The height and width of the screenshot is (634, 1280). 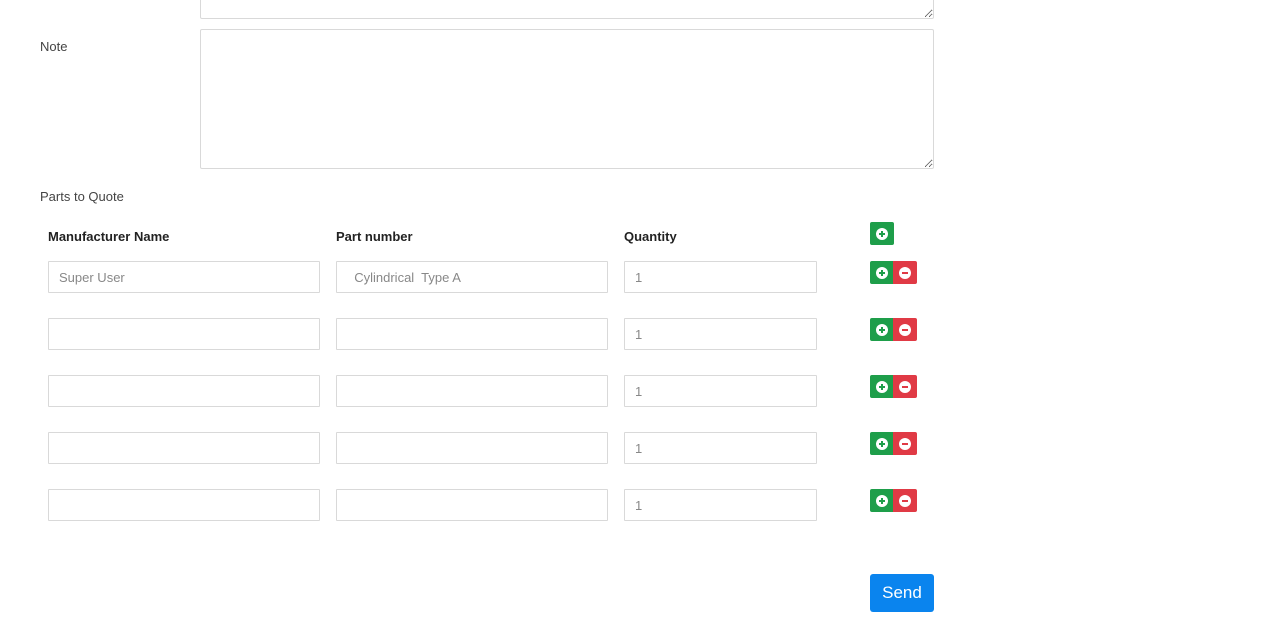 What do you see at coordinates (902, 593) in the screenshot?
I see `send-button: Send` at bounding box center [902, 593].